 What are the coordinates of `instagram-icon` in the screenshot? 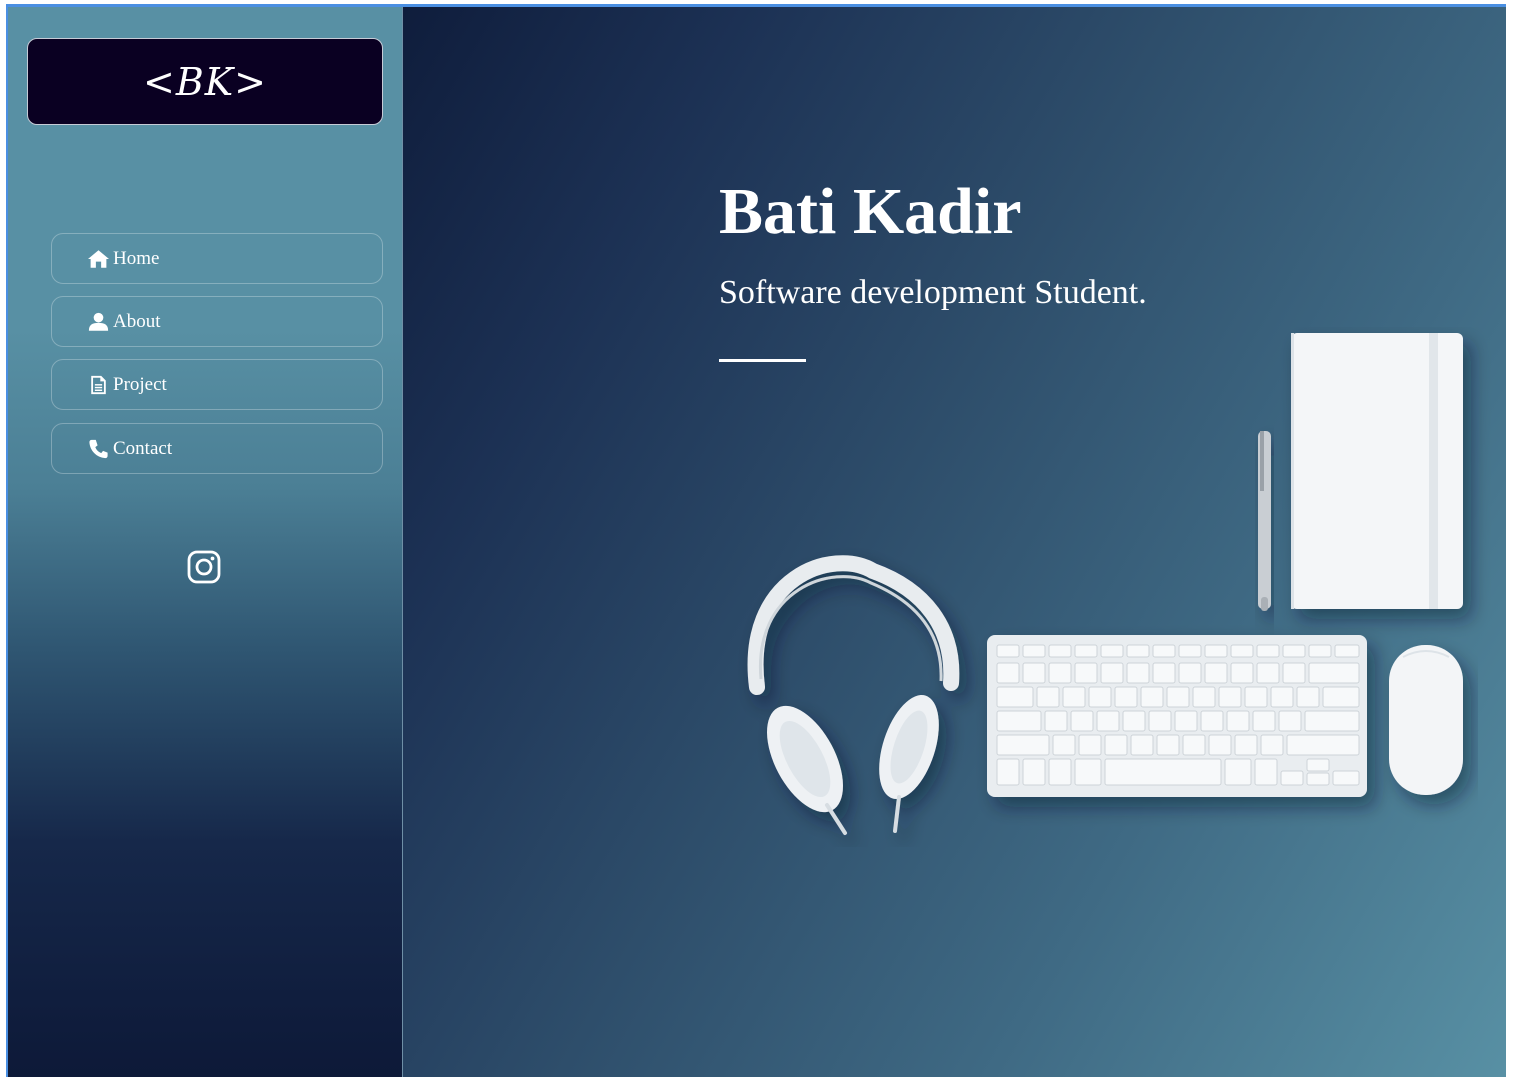 It's located at (204, 567).